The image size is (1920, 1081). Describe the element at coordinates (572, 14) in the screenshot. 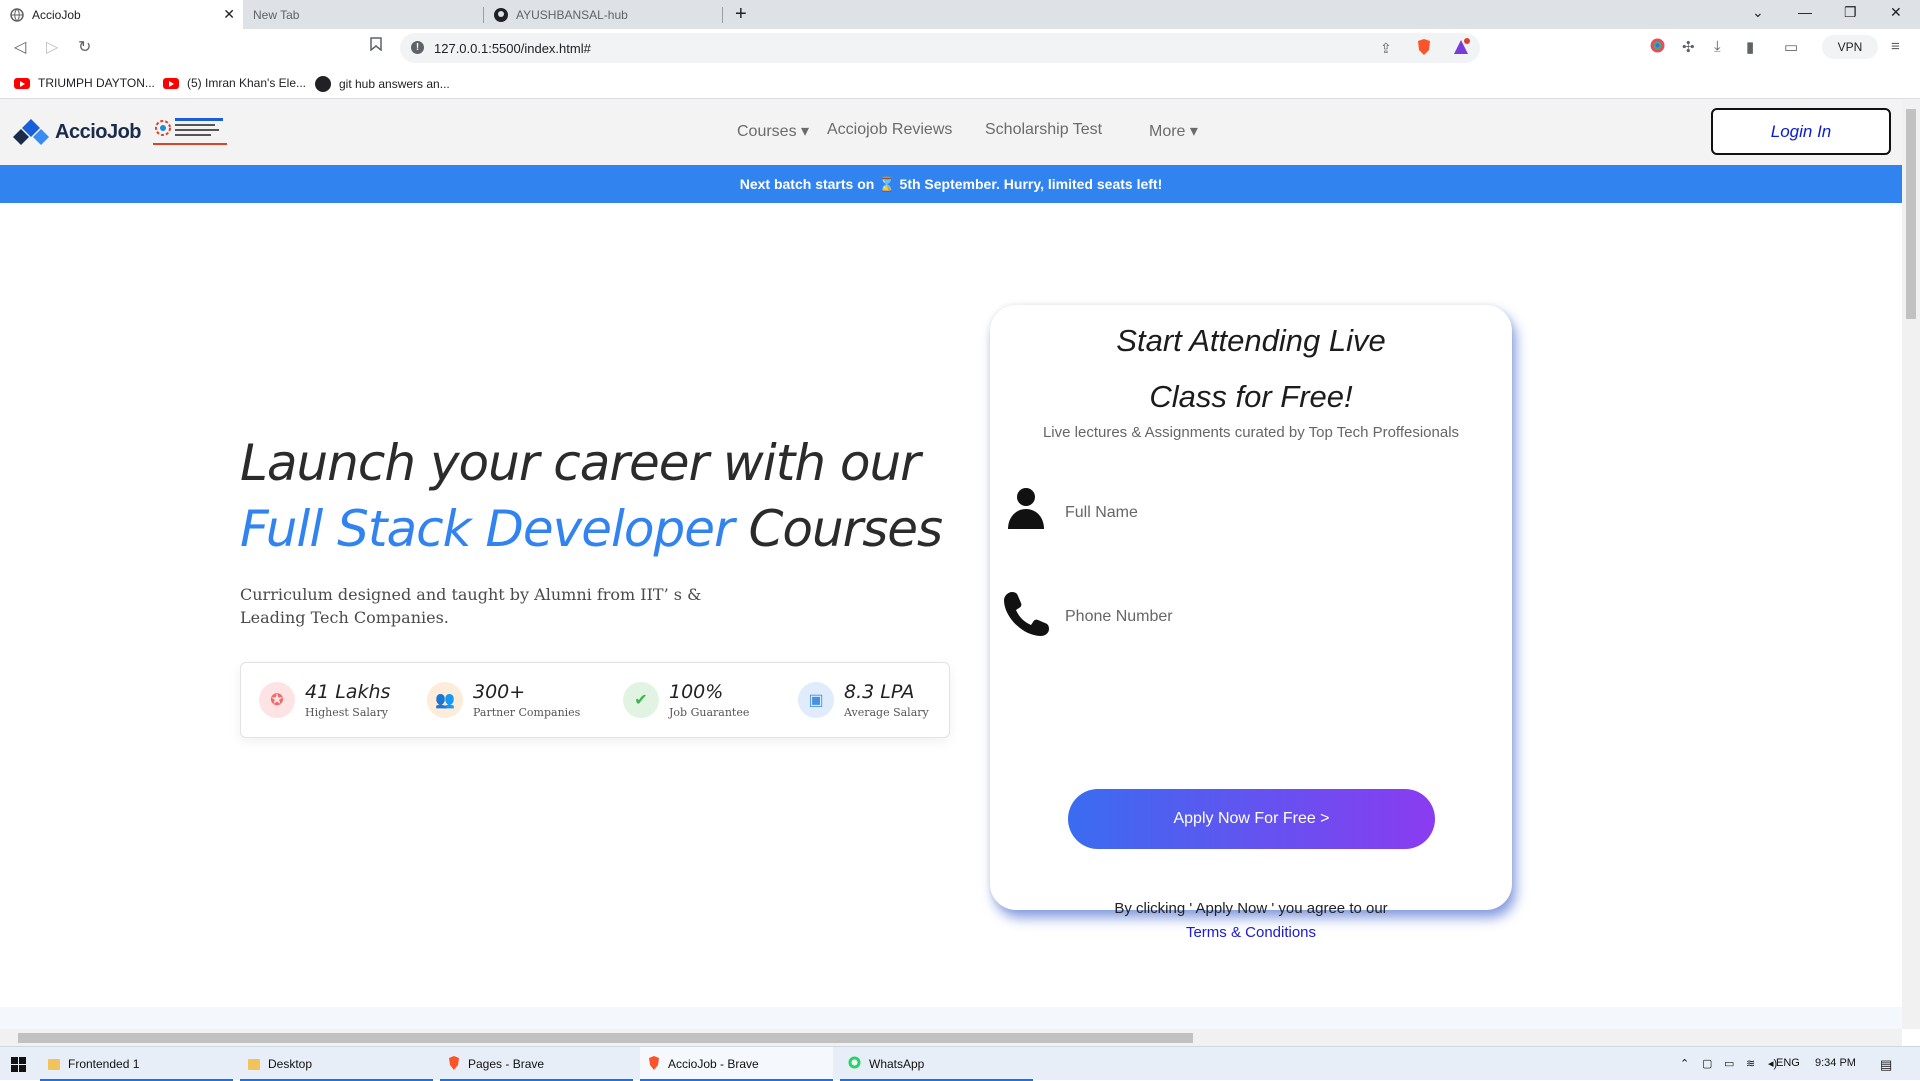

I see `tab-title: AYUSHBANSAL-hub` at that location.